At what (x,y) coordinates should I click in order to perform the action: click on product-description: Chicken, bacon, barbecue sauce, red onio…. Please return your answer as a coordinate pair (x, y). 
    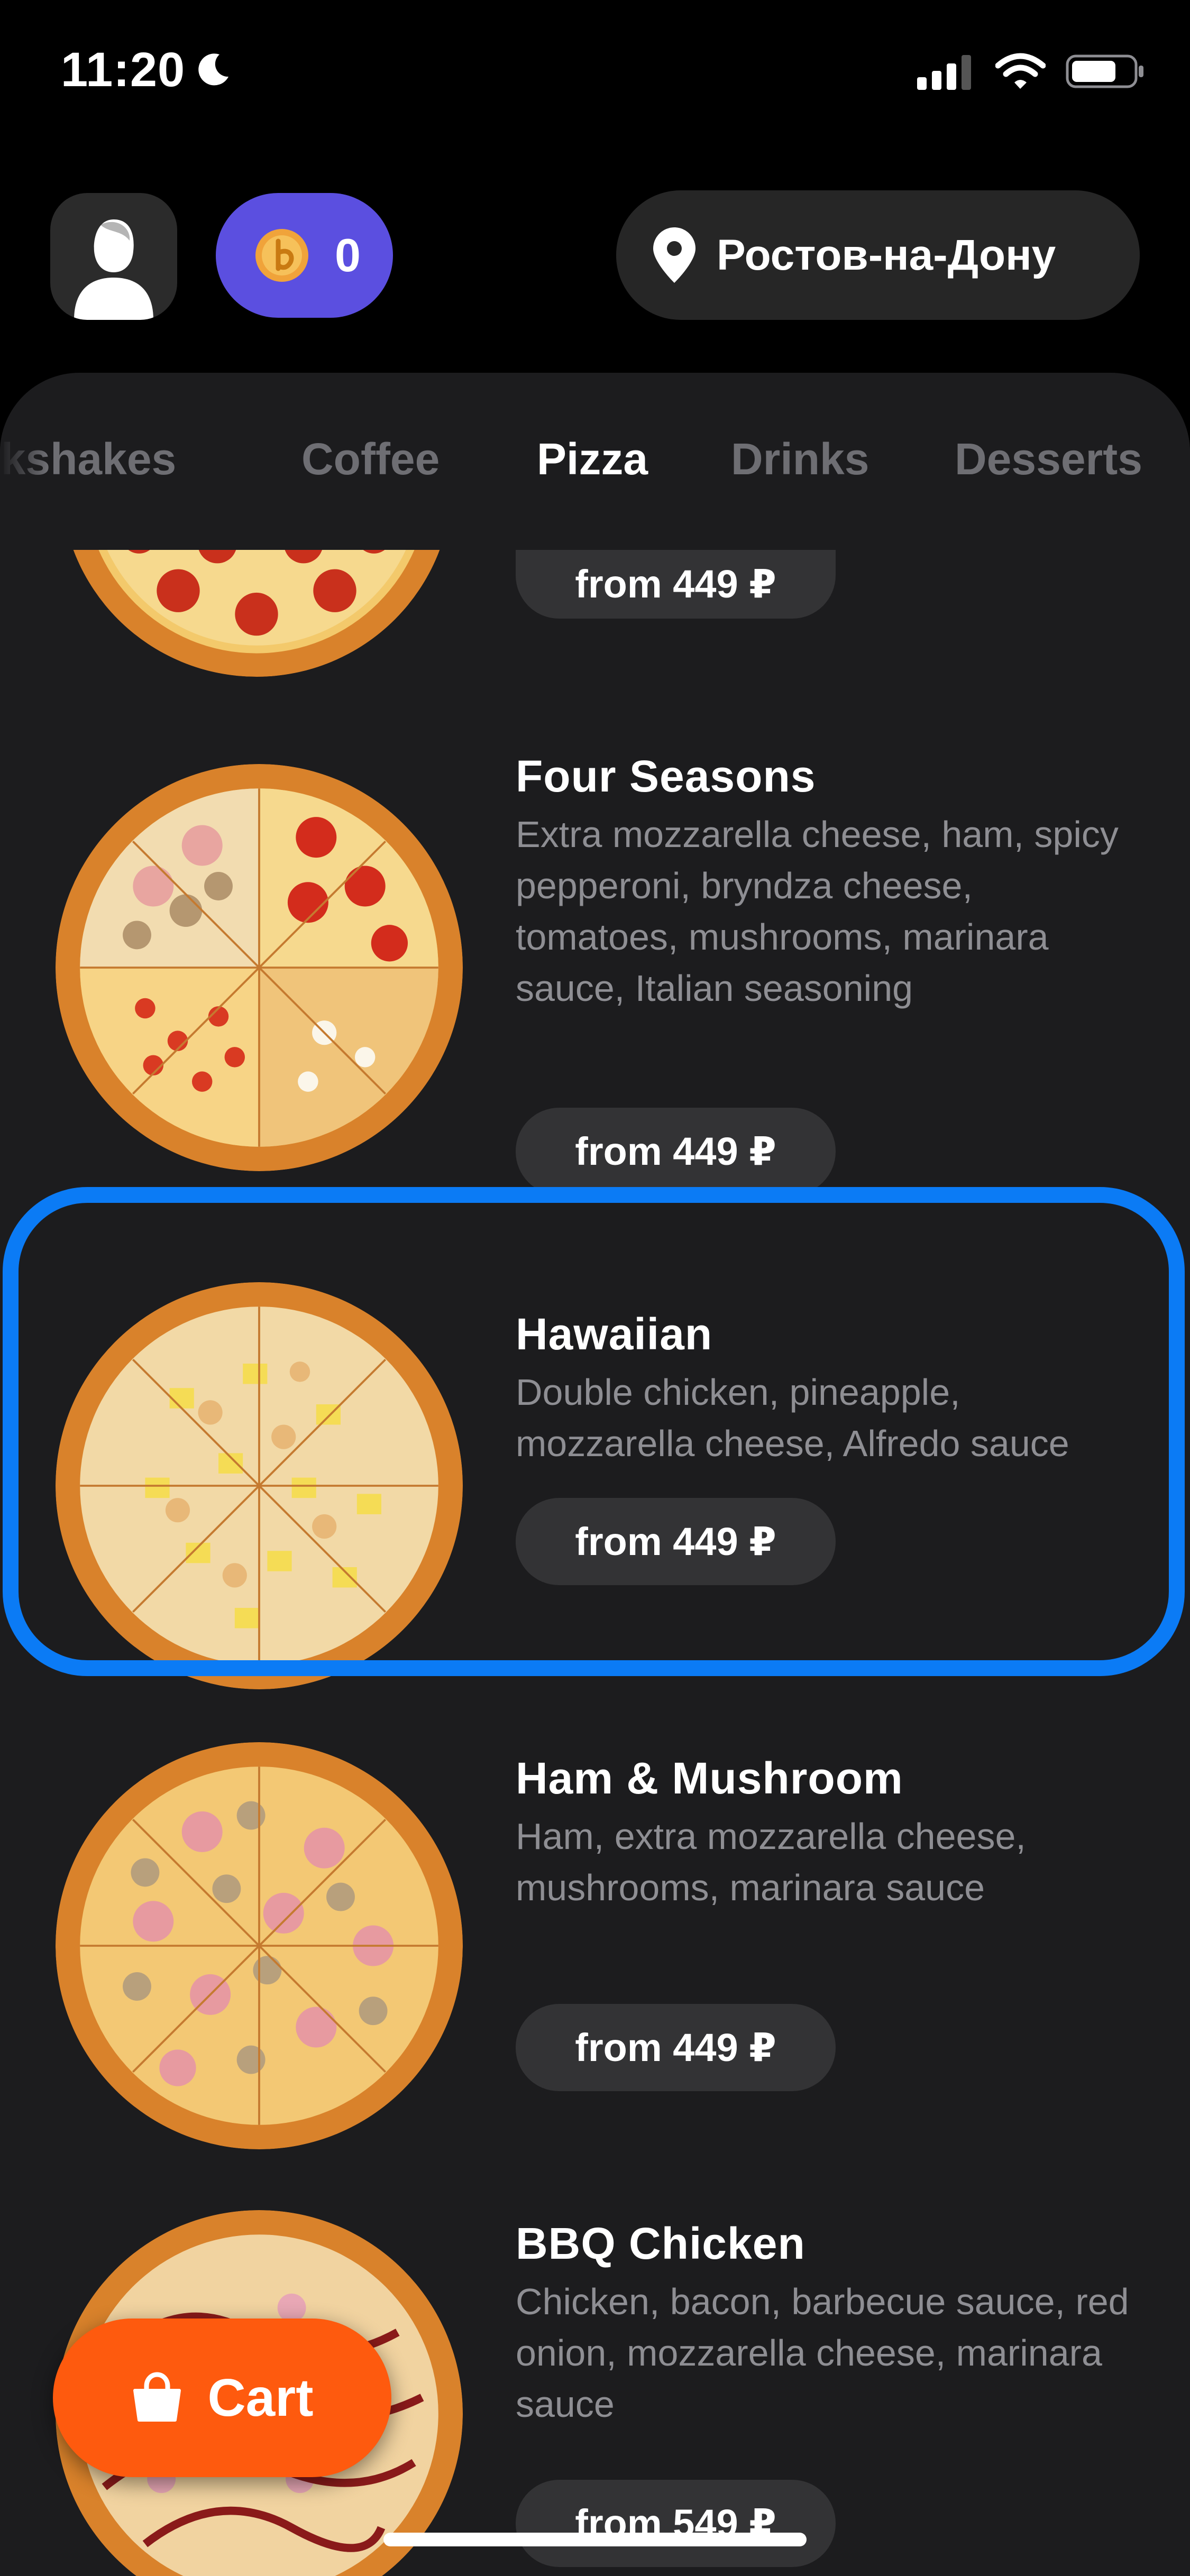
    Looking at the image, I should click on (822, 2353).